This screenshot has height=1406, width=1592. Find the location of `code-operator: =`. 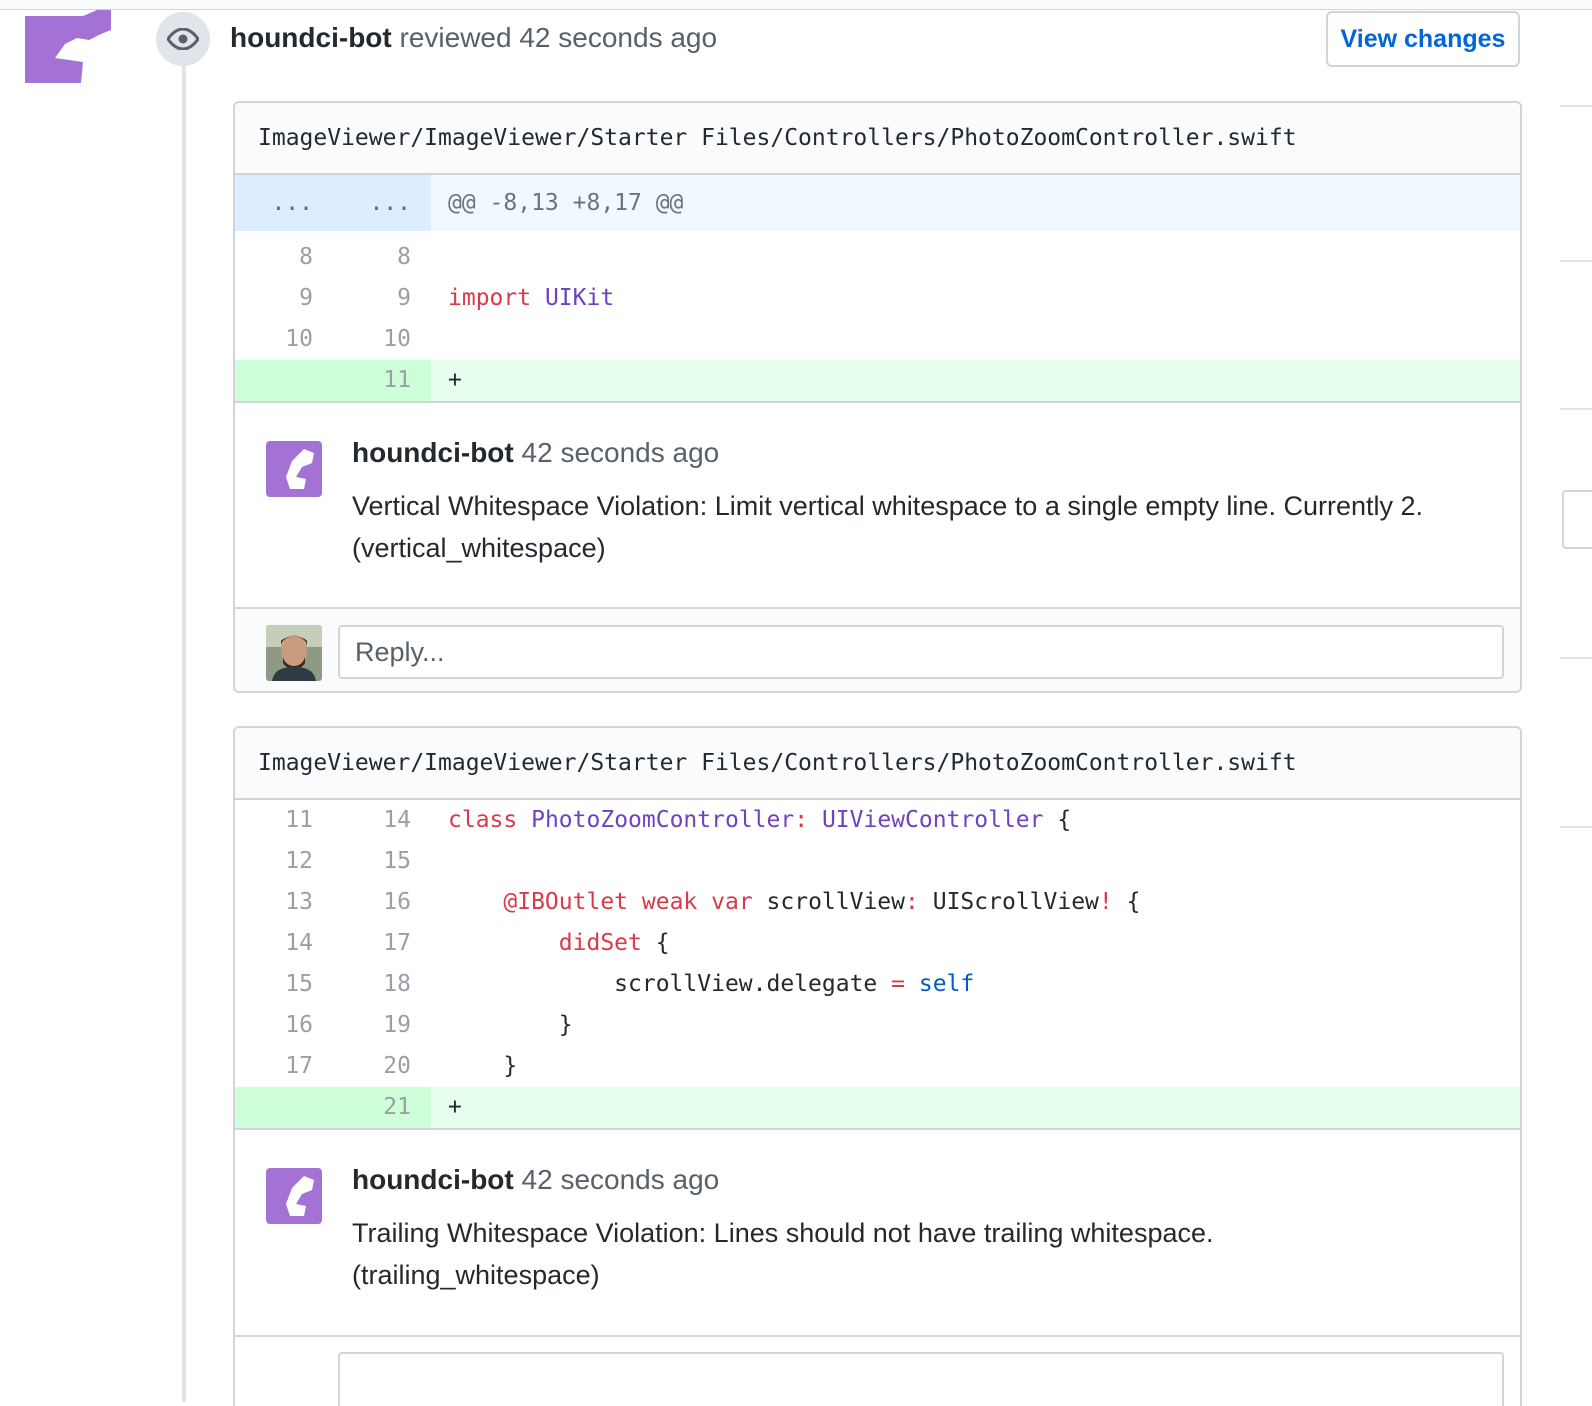

code-operator: = is located at coordinates (898, 984).